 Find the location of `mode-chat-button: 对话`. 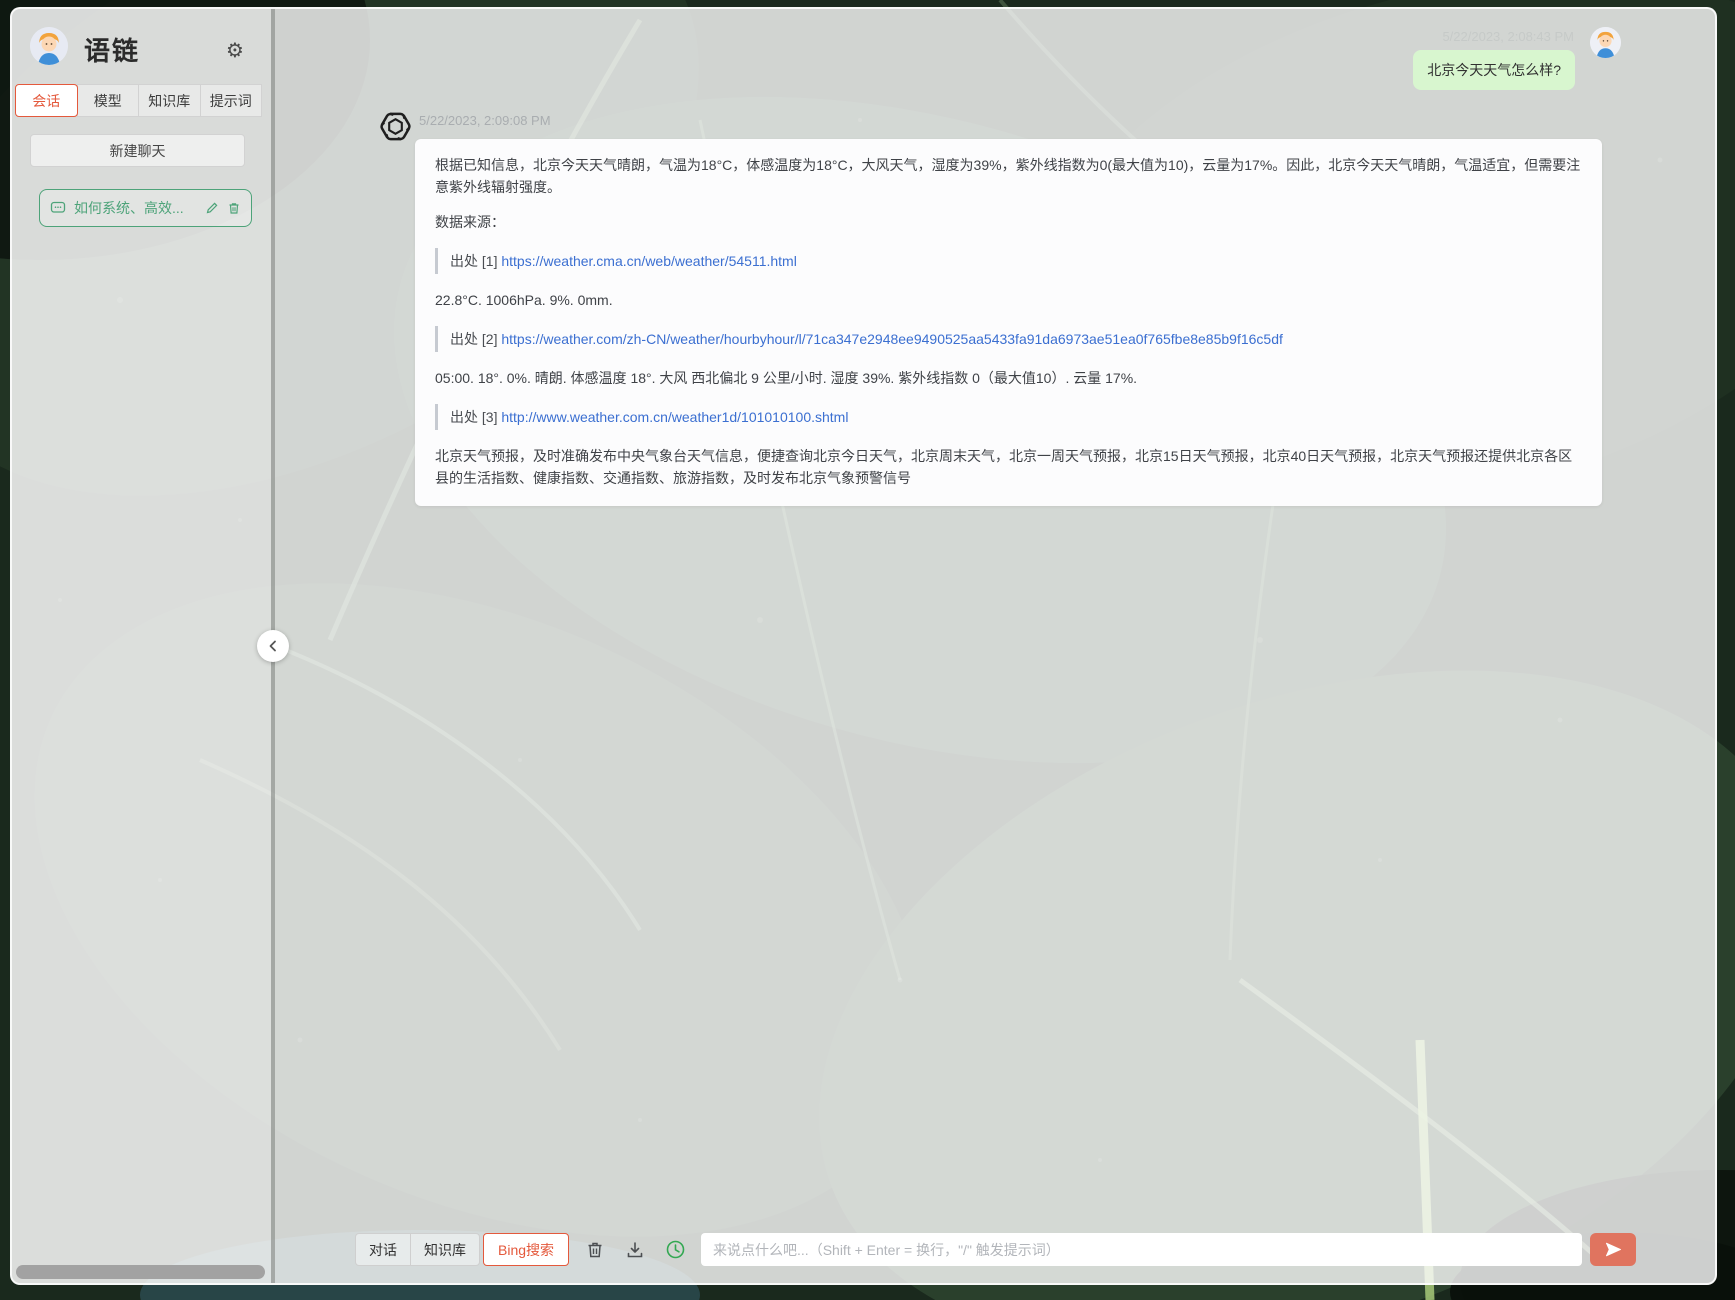

mode-chat-button: 对话 is located at coordinates (383, 1249).